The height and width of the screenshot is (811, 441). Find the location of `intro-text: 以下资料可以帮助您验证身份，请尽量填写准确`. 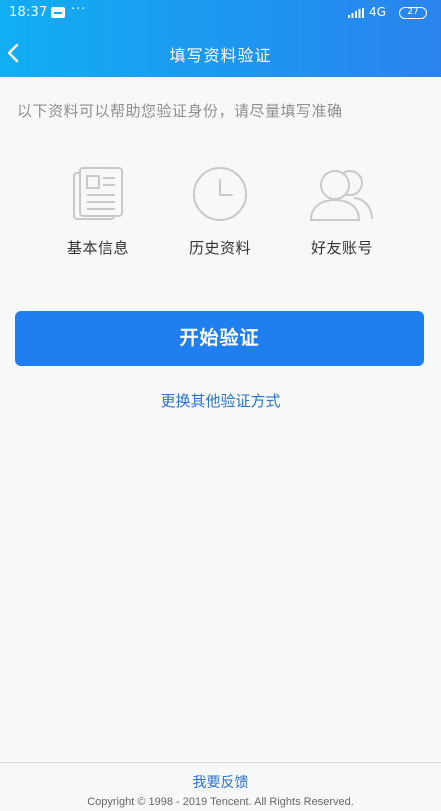

intro-text: 以下资料可以帮助您验证身份，请尽量填写准确 is located at coordinates (180, 111).